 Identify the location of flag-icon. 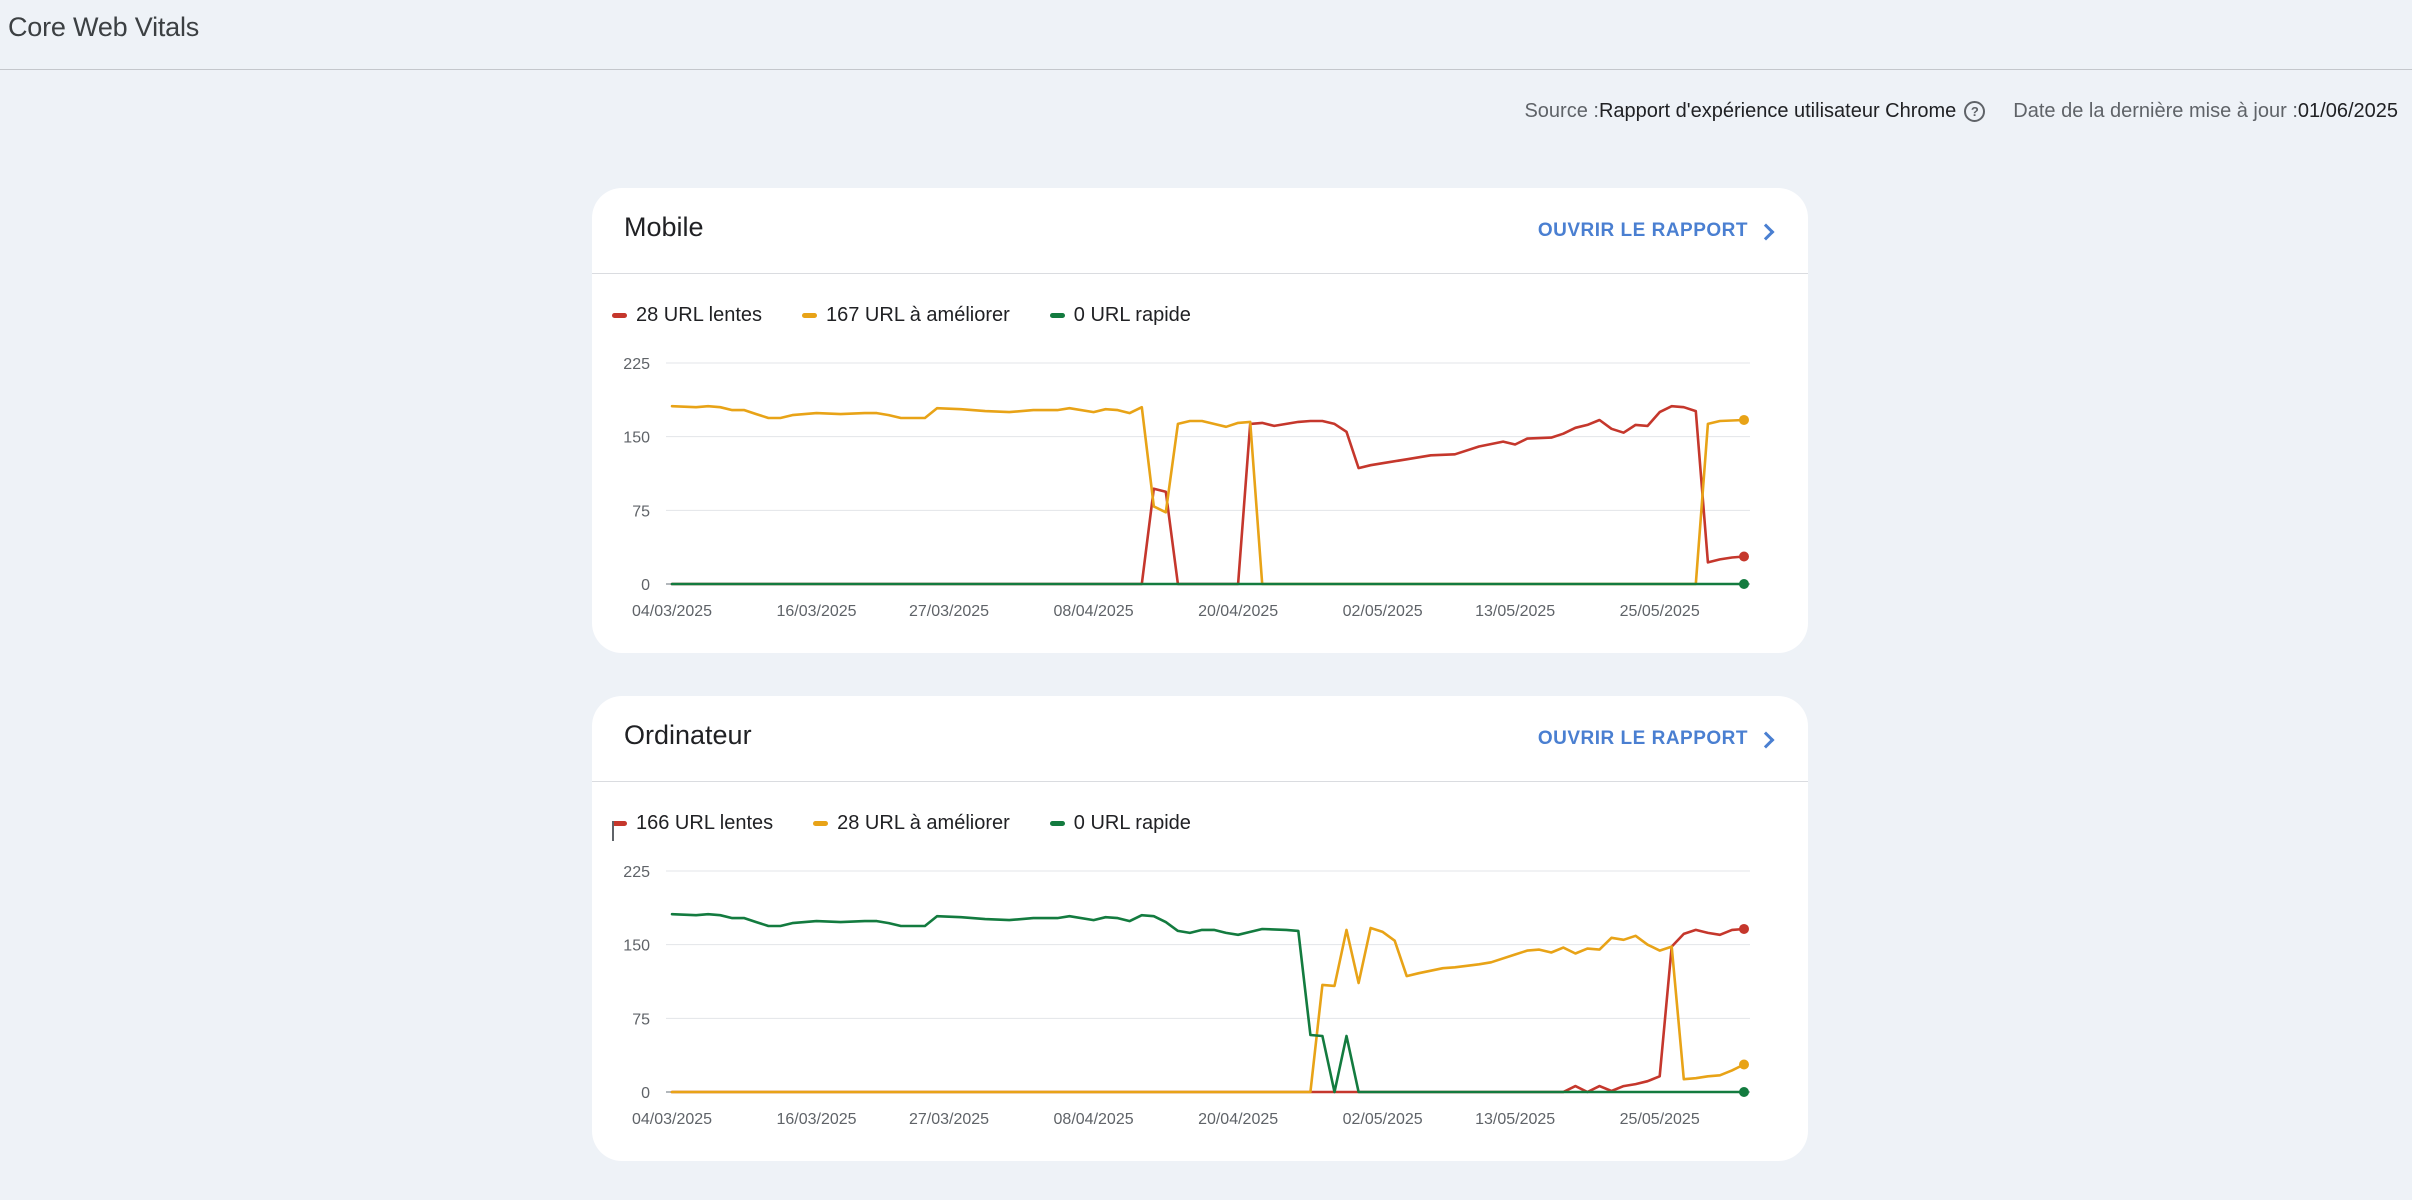
(619, 831).